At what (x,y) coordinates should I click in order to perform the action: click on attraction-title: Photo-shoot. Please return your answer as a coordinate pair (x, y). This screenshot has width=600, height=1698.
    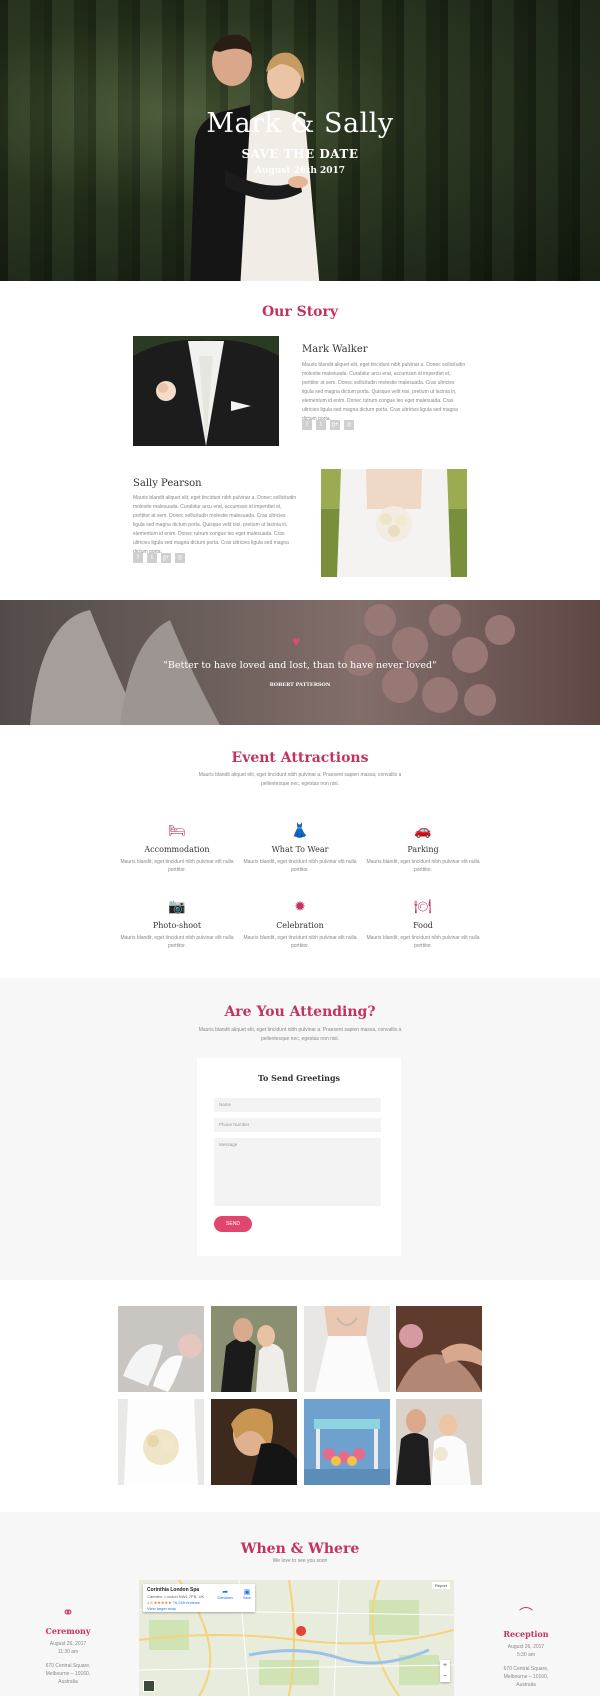
    Looking at the image, I should click on (177, 925).